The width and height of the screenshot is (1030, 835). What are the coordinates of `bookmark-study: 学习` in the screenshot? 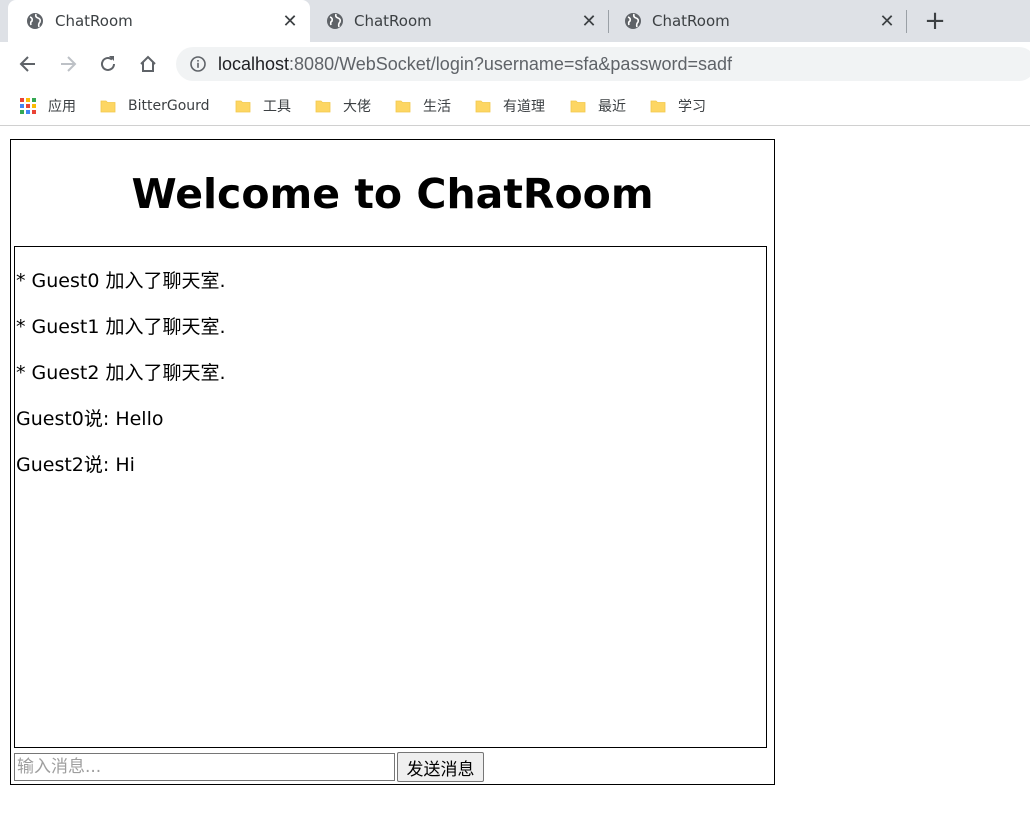 It's located at (678, 106).